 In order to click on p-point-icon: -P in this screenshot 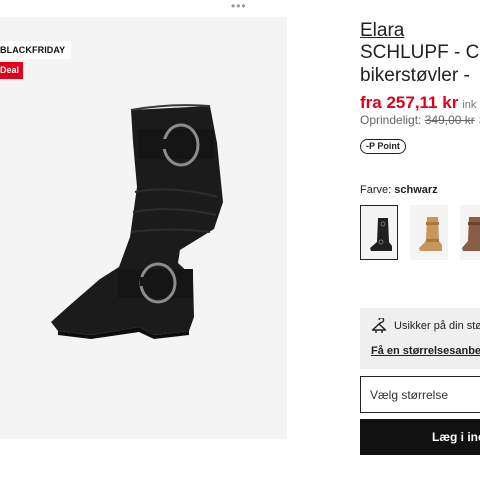, I will do `click(370, 146)`.